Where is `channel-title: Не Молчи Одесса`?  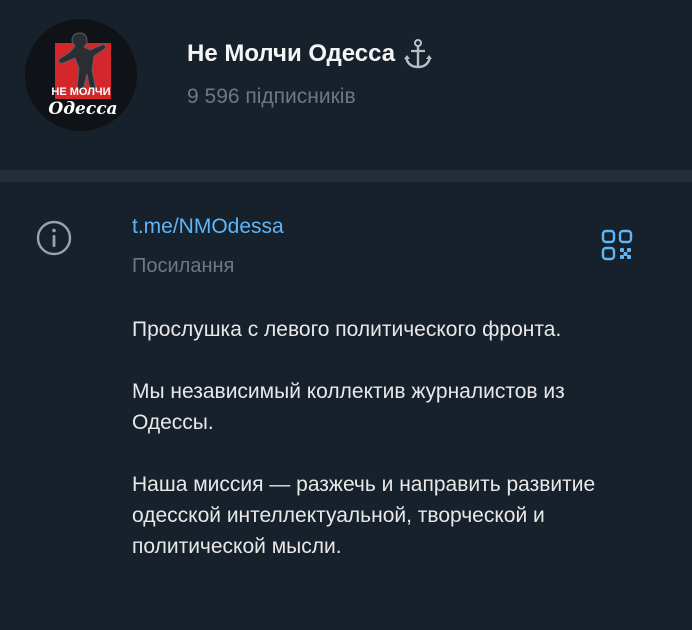 channel-title: Не Молчи Одесса is located at coordinates (310, 54).